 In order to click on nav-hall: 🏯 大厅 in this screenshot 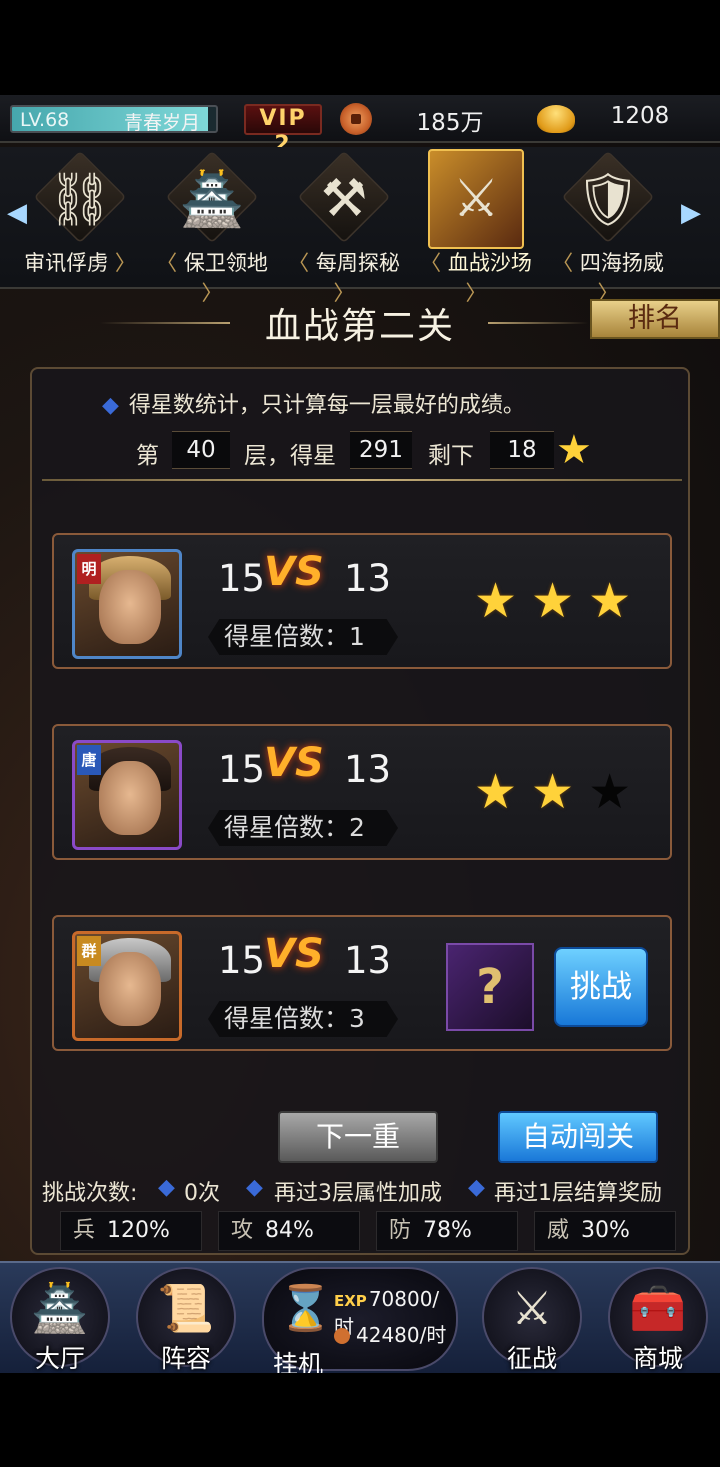, I will do `click(60, 1318)`.